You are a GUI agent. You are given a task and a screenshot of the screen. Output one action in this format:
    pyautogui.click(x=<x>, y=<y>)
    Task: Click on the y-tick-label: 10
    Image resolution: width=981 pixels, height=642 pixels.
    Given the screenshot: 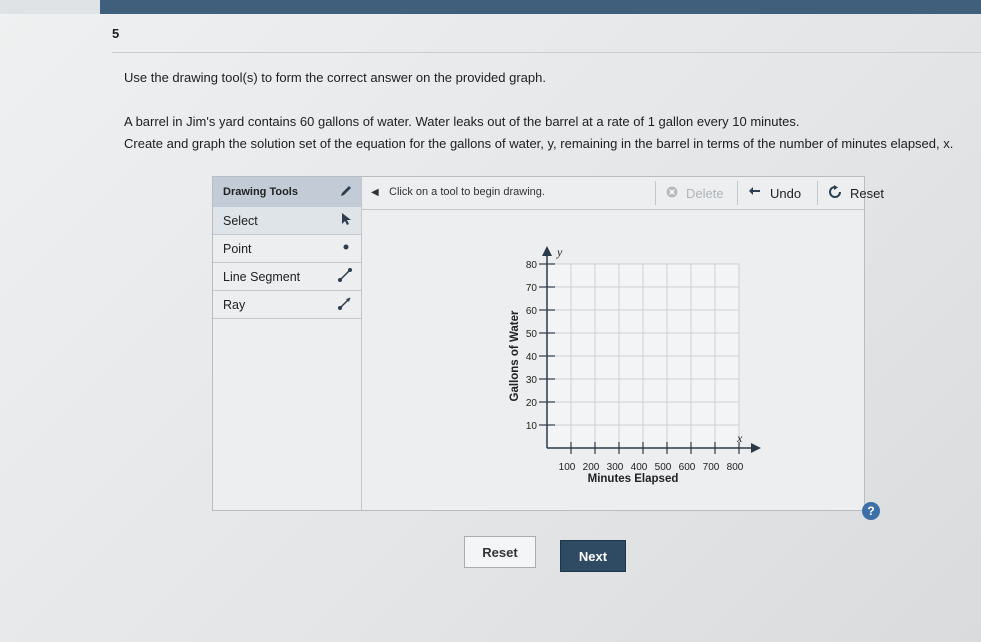 What is the action you would take?
    pyautogui.click(x=532, y=426)
    